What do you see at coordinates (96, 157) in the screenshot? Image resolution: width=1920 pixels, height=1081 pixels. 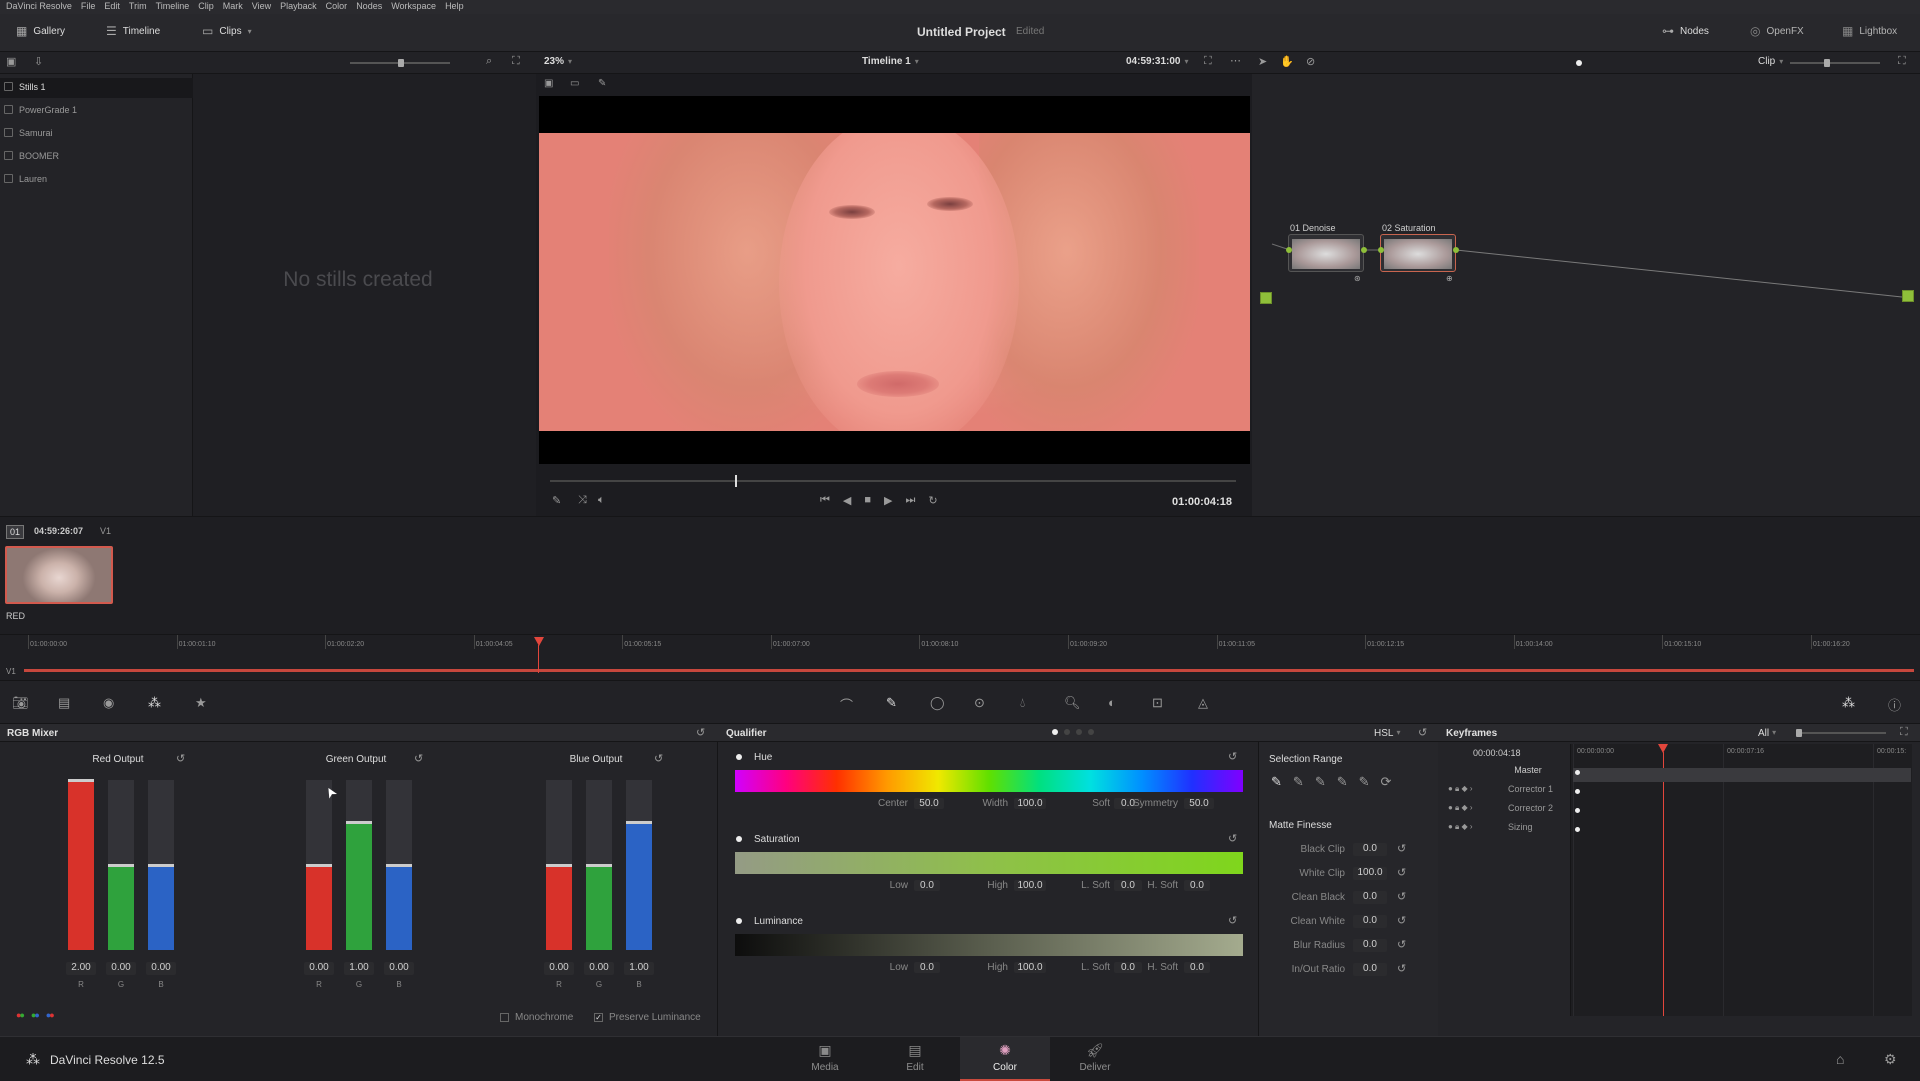 I see `album-item: BOOMER` at bounding box center [96, 157].